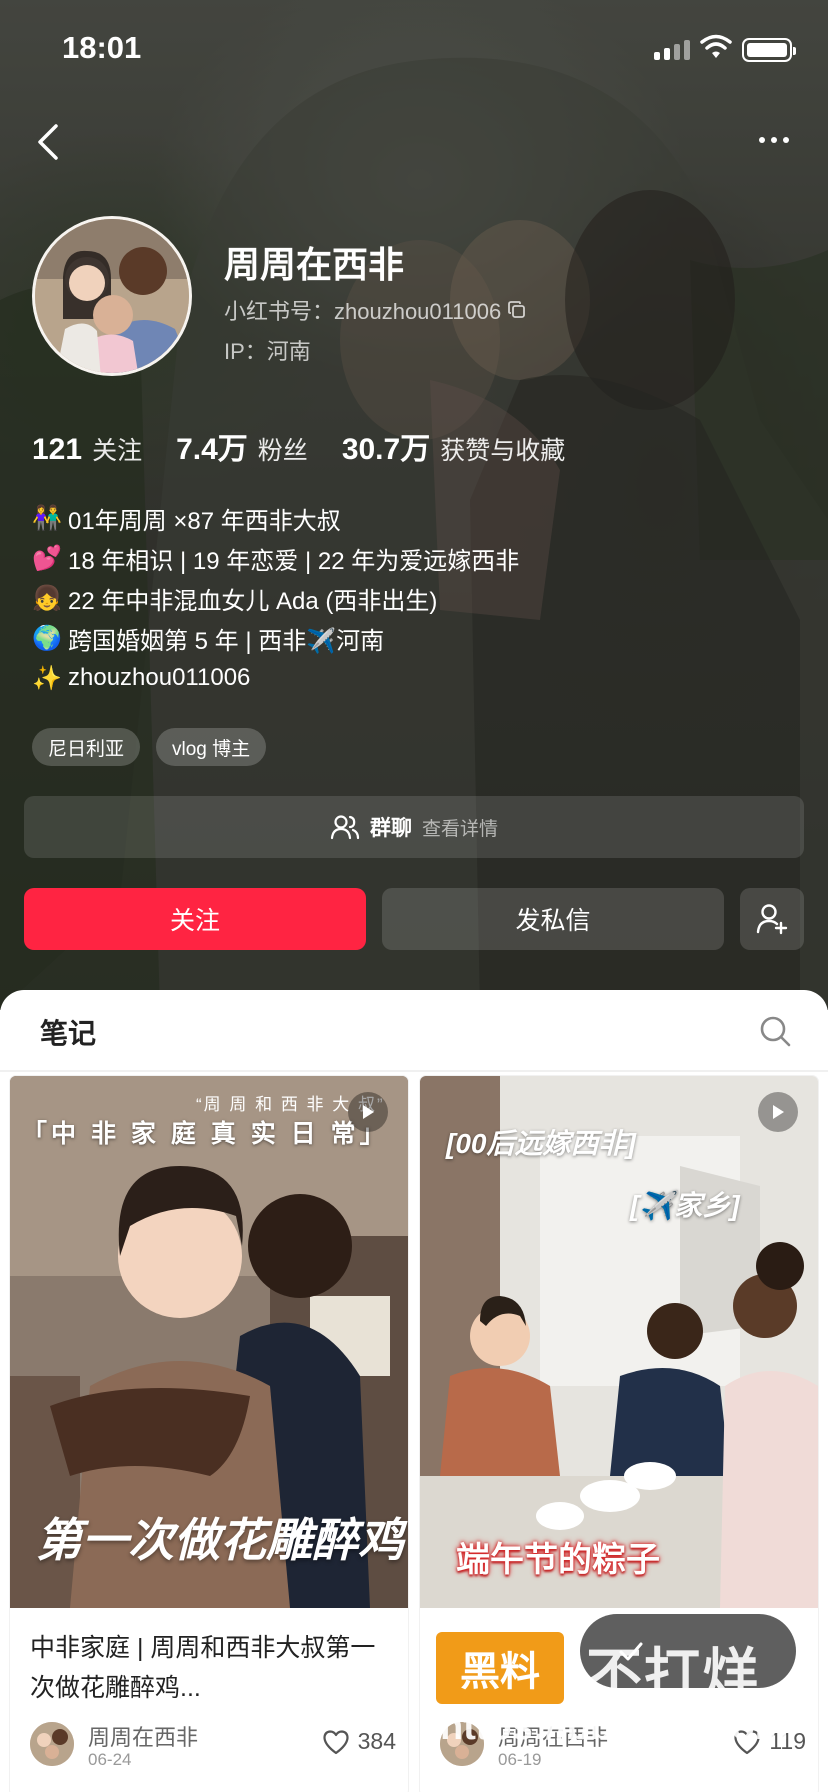  Describe the element at coordinates (294, 561) in the screenshot. I see `bio-text: 18 年相识 | 19 年恋爱 | 22 年为爱远嫁西非` at that location.